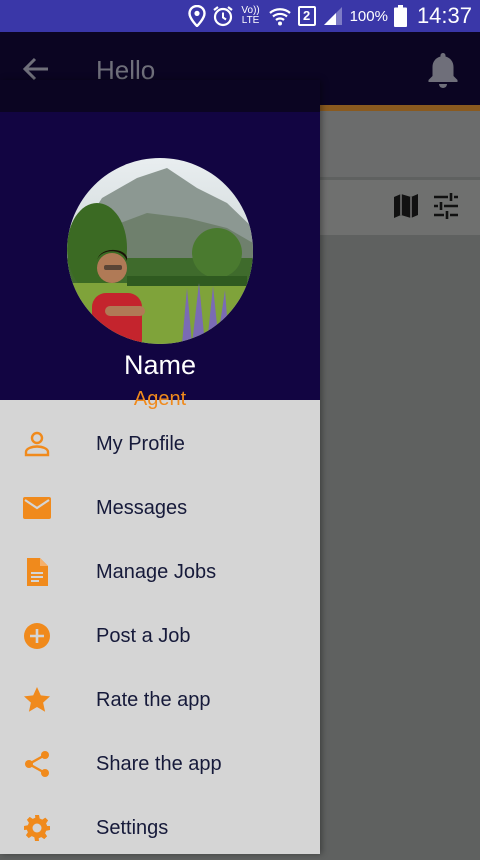  What do you see at coordinates (368, 16) in the screenshot?
I see `battery-percent: 100%` at bounding box center [368, 16].